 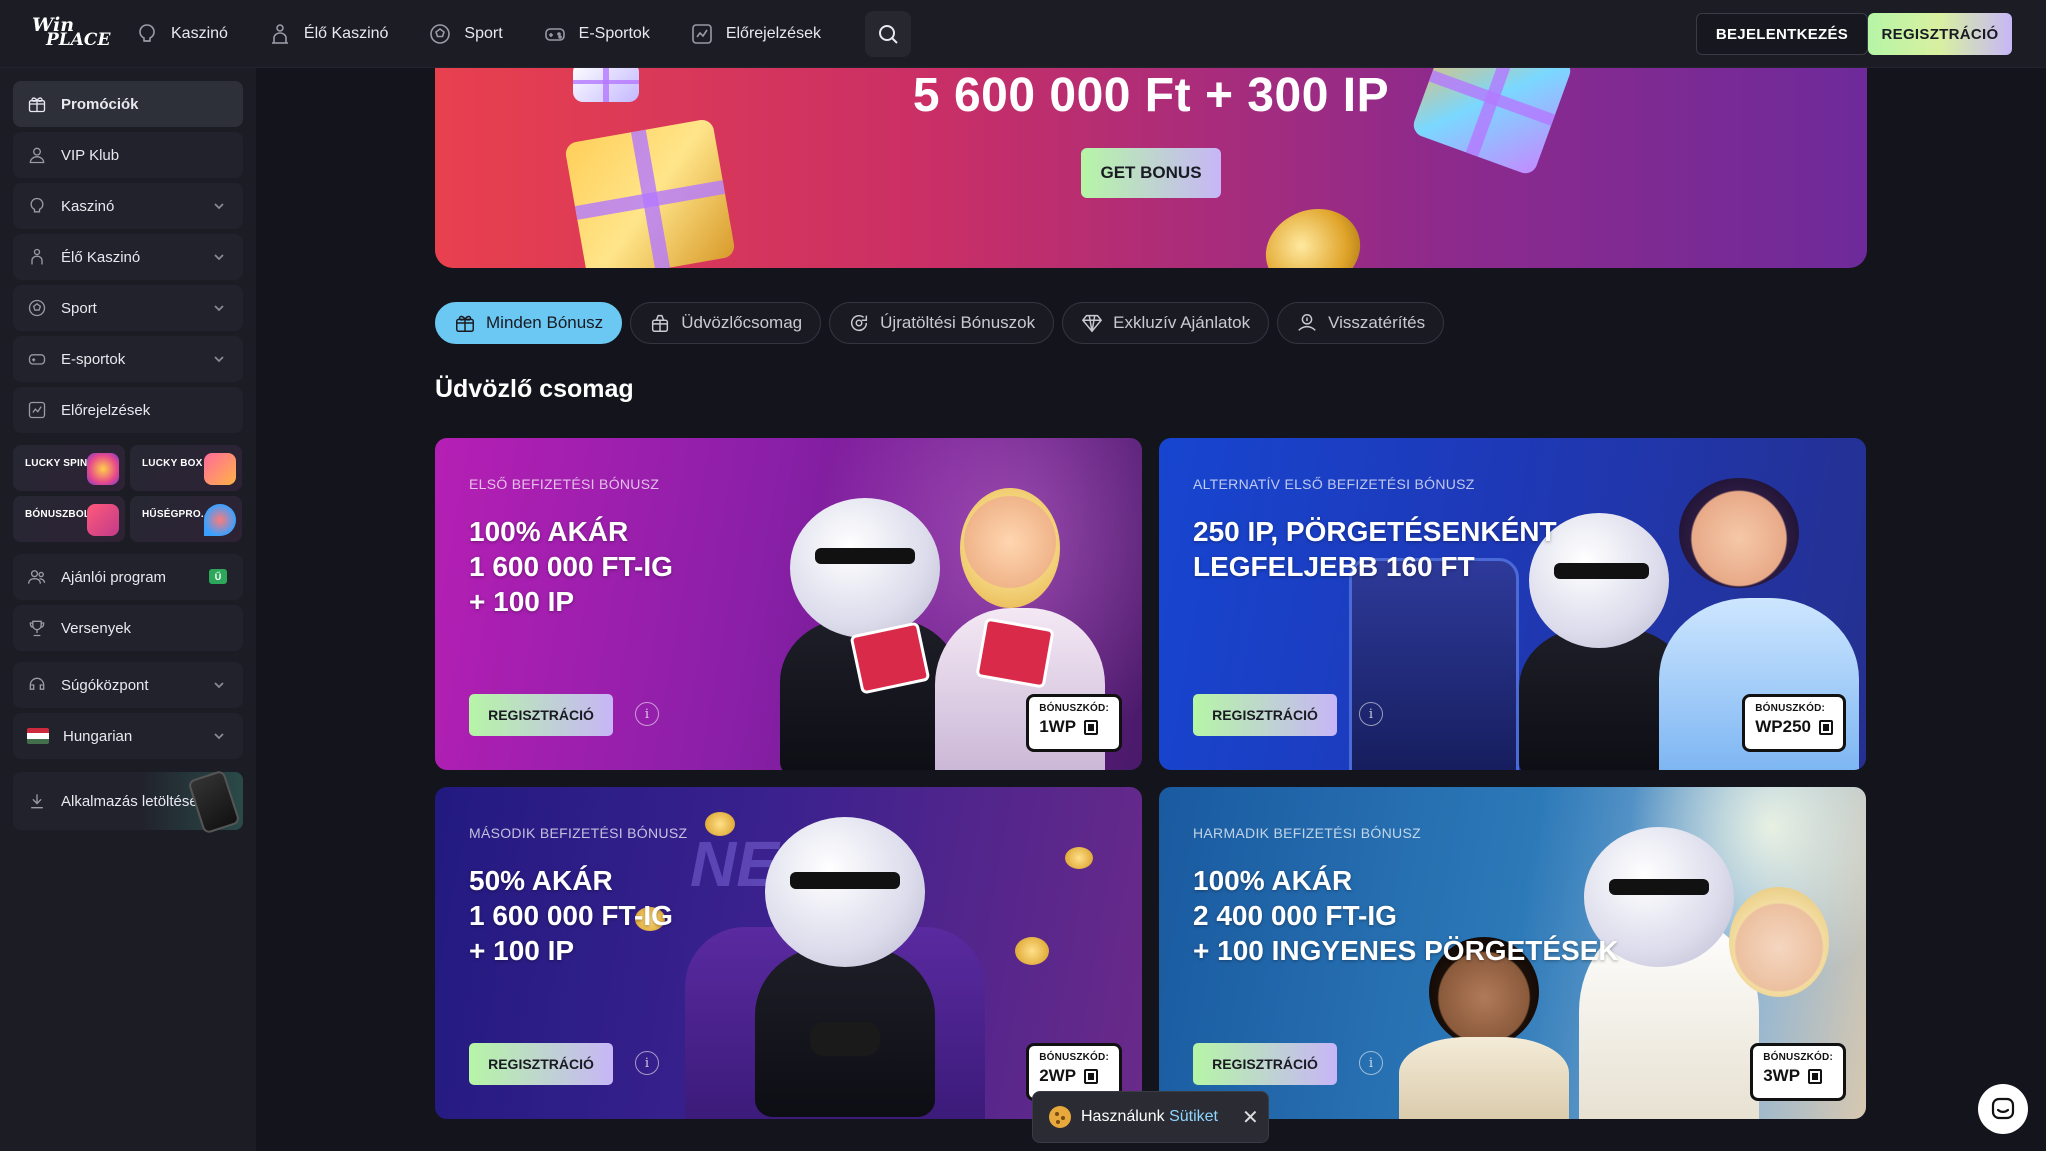 I want to click on sidebar-item-tournaments: Versenyek, so click(x=128, y=628).